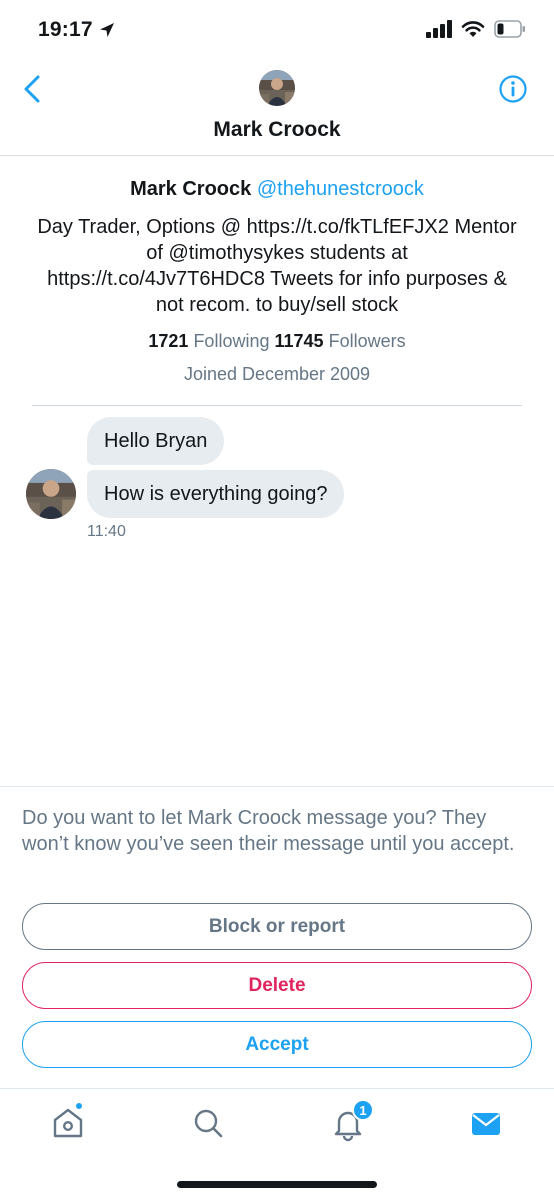 The width and height of the screenshot is (554, 1200). What do you see at coordinates (277, 109) in the screenshot?
I see `conversation-header: Mark Croock` at bounding box center [277, 109].